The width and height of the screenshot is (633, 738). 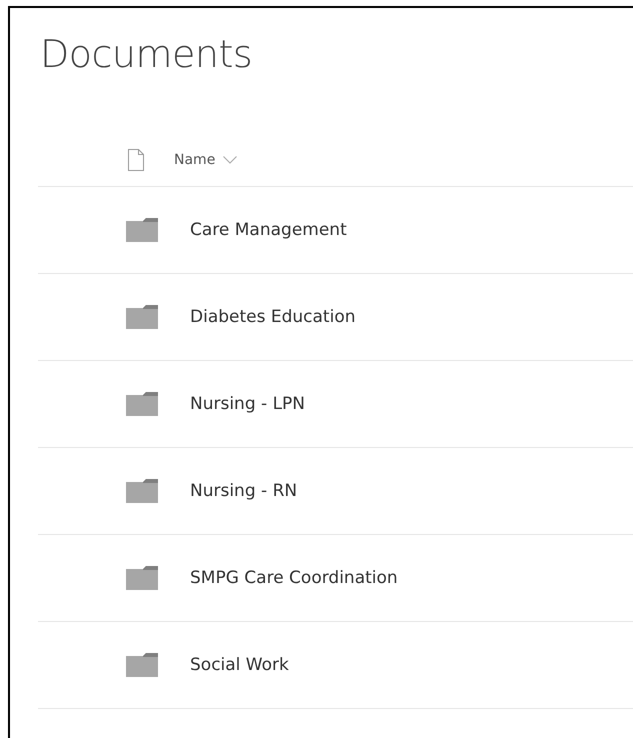 I want to click on folder-name: Social Work, so click(x=239, y=665).